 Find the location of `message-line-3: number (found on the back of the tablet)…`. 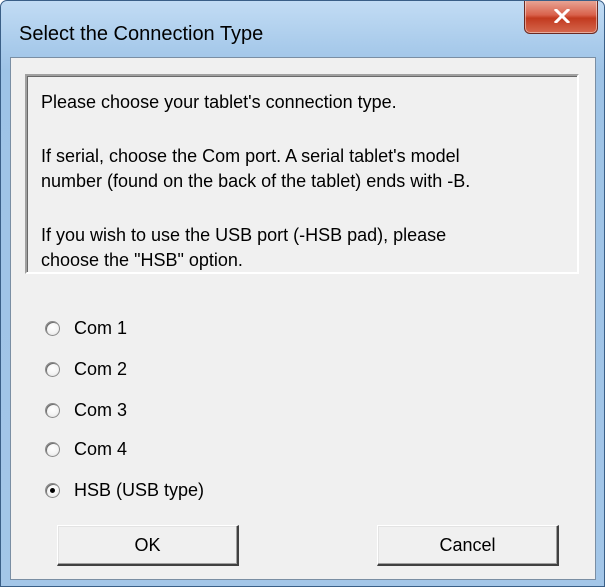

message-line-3: number (found on the back of the tablet)… is located at coordinates (256, 181).